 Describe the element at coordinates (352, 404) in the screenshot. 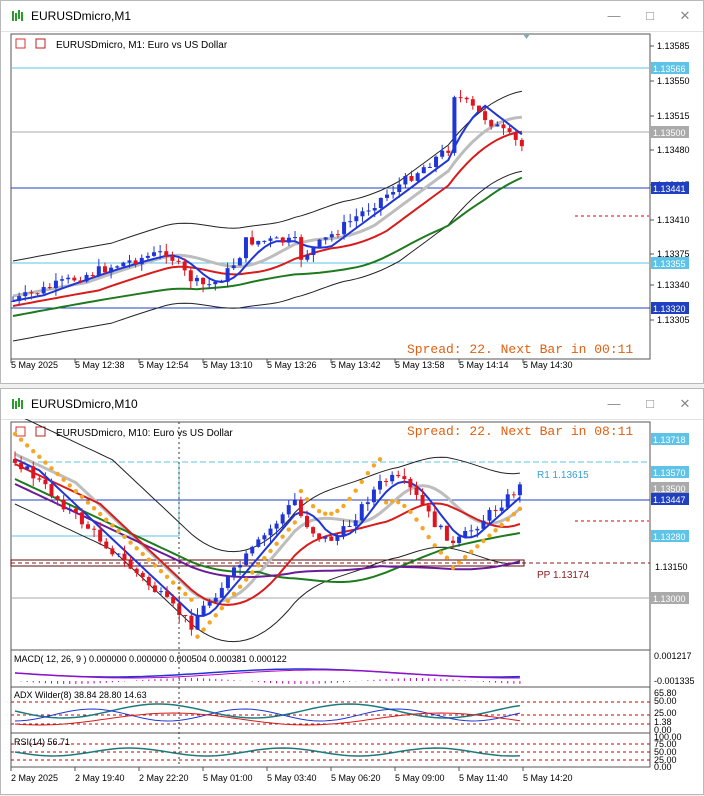

I see `title-bar: EURUSDmicro,M10 — □ ✕` at that location.